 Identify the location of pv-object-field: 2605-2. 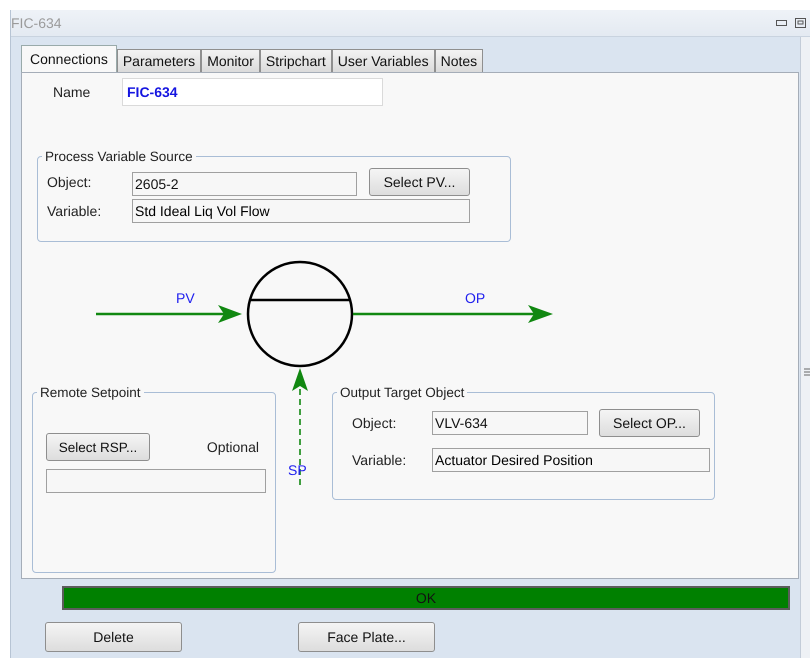
(244, 184).